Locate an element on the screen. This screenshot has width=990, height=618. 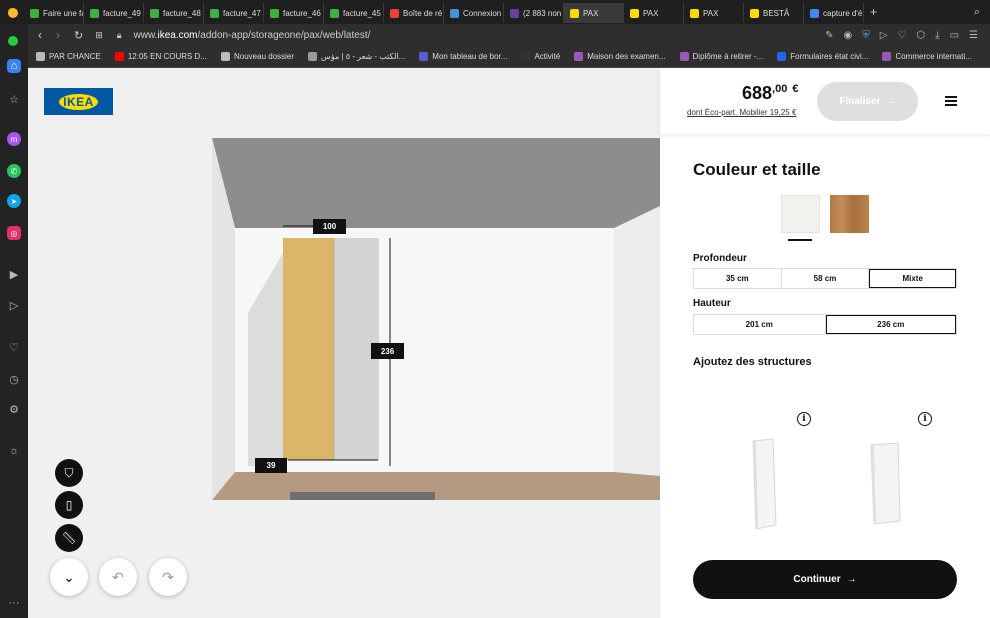
profondeur-option: 58 cm is located at coordinates (826, 278).